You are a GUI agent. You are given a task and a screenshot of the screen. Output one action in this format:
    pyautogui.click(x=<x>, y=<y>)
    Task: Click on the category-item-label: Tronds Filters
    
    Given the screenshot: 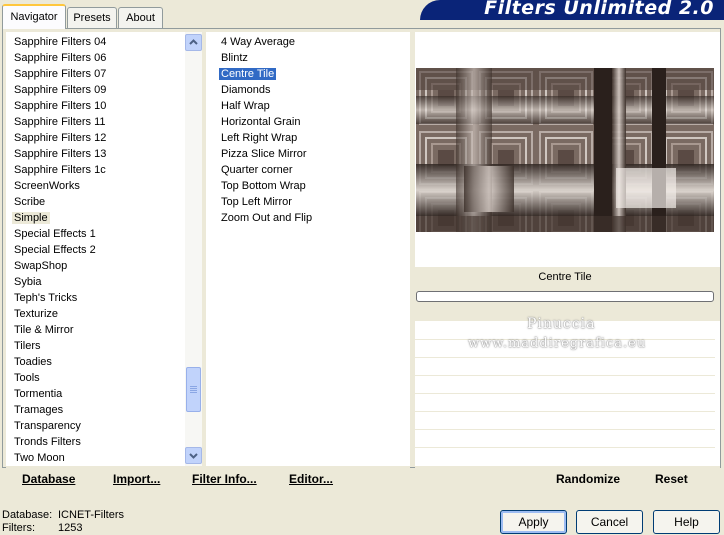 What is the action you would take?
    pyautogui.click(x=47, y=442)
    